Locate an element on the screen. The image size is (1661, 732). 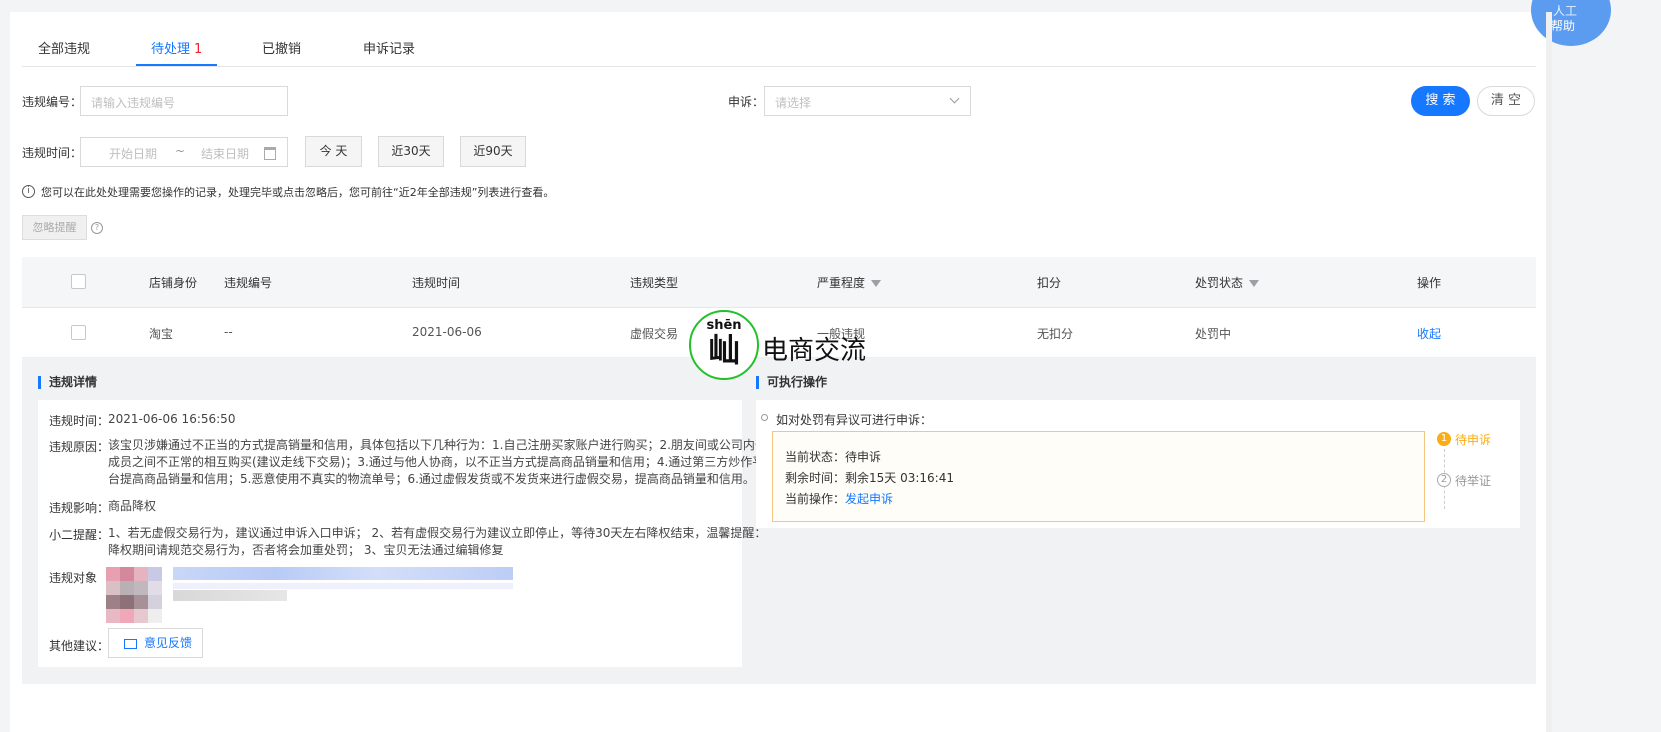
violation-time-label: 违规时间： is located at coordinates (52, 153).